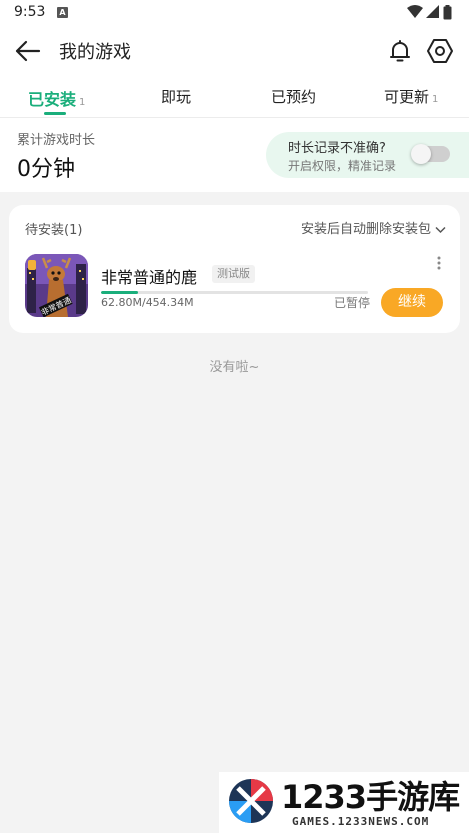 The height and width of the screenshot is (833, 469). What do you see at coordinates (82, 102) in the screenshot?
I see `tab-installed-count: 1` at bounding box center [82, 102].